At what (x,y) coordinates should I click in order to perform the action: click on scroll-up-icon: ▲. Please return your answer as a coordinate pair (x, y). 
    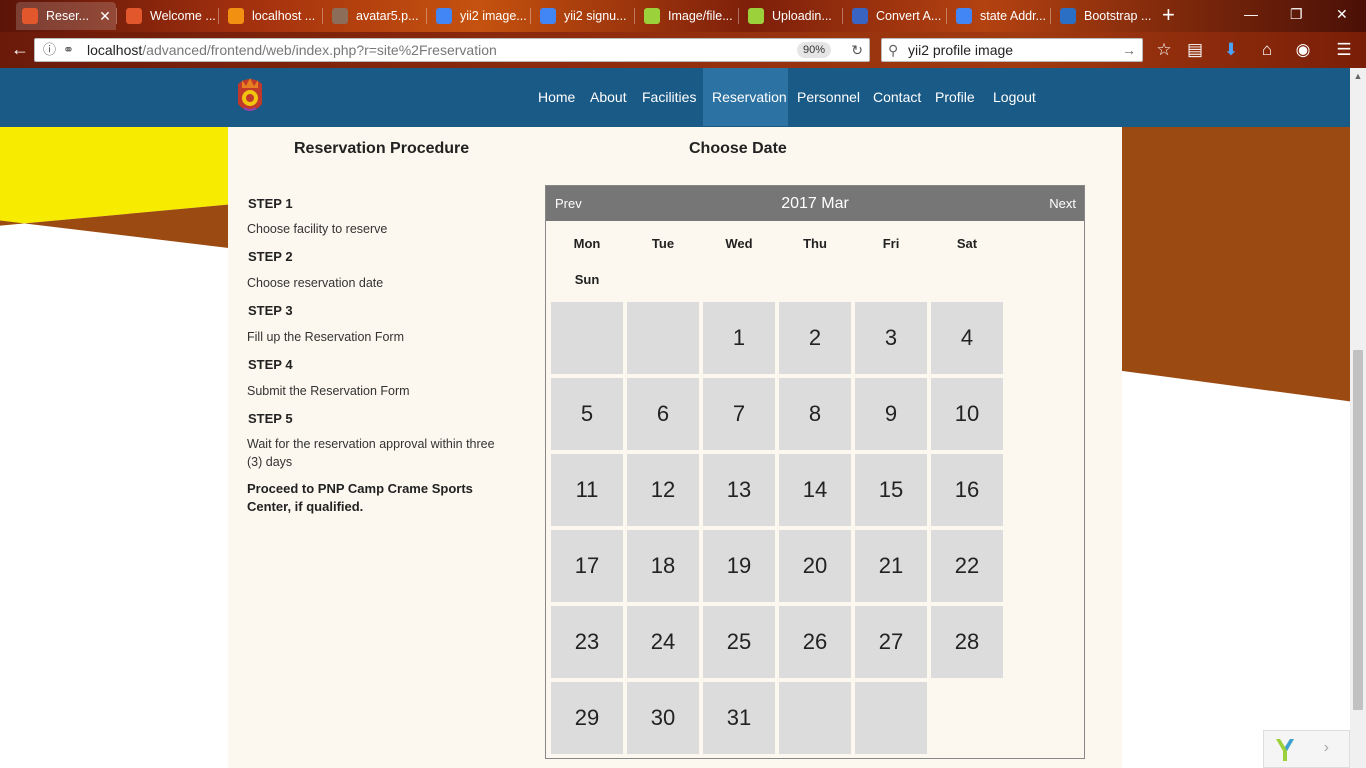
    Looking at the image, I should click on (1358, 76).